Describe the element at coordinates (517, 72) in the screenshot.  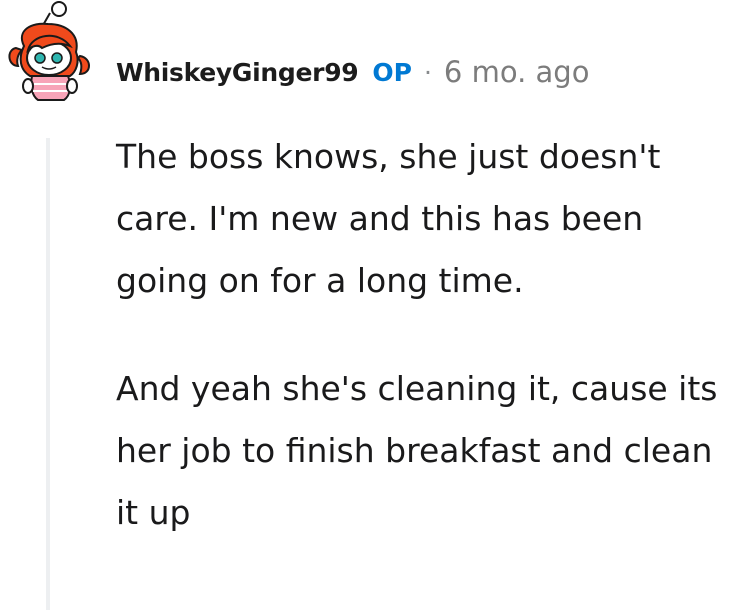
I see `timestamp: 6 mo. ago` at that location.